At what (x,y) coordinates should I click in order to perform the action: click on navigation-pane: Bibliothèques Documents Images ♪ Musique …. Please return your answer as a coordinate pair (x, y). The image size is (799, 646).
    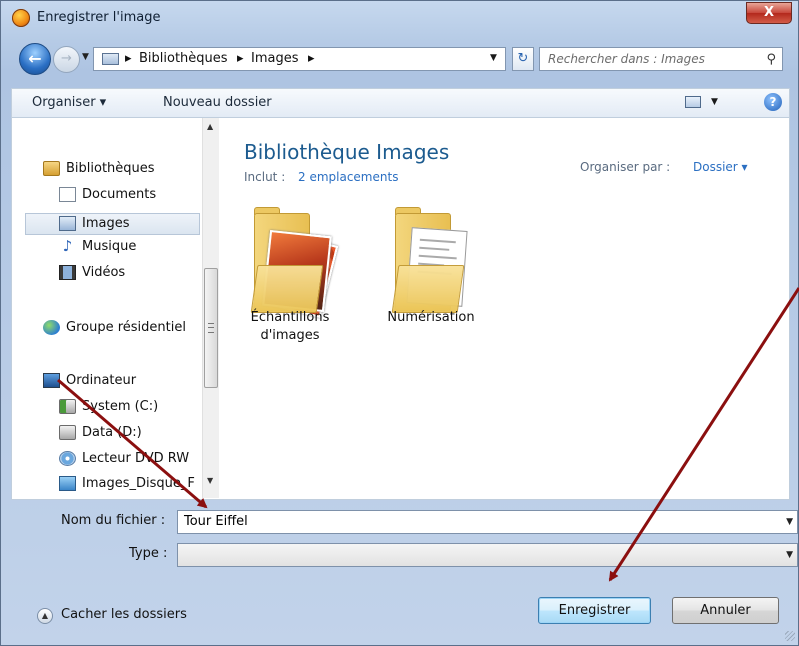
    Looking at the image, I should click on (107, 308).